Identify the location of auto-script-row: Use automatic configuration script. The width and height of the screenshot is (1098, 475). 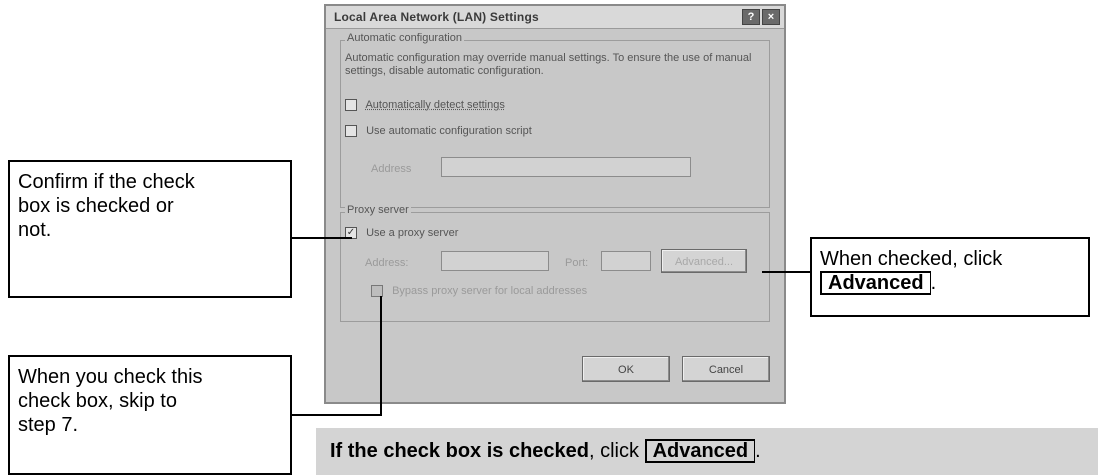
(438, 131).